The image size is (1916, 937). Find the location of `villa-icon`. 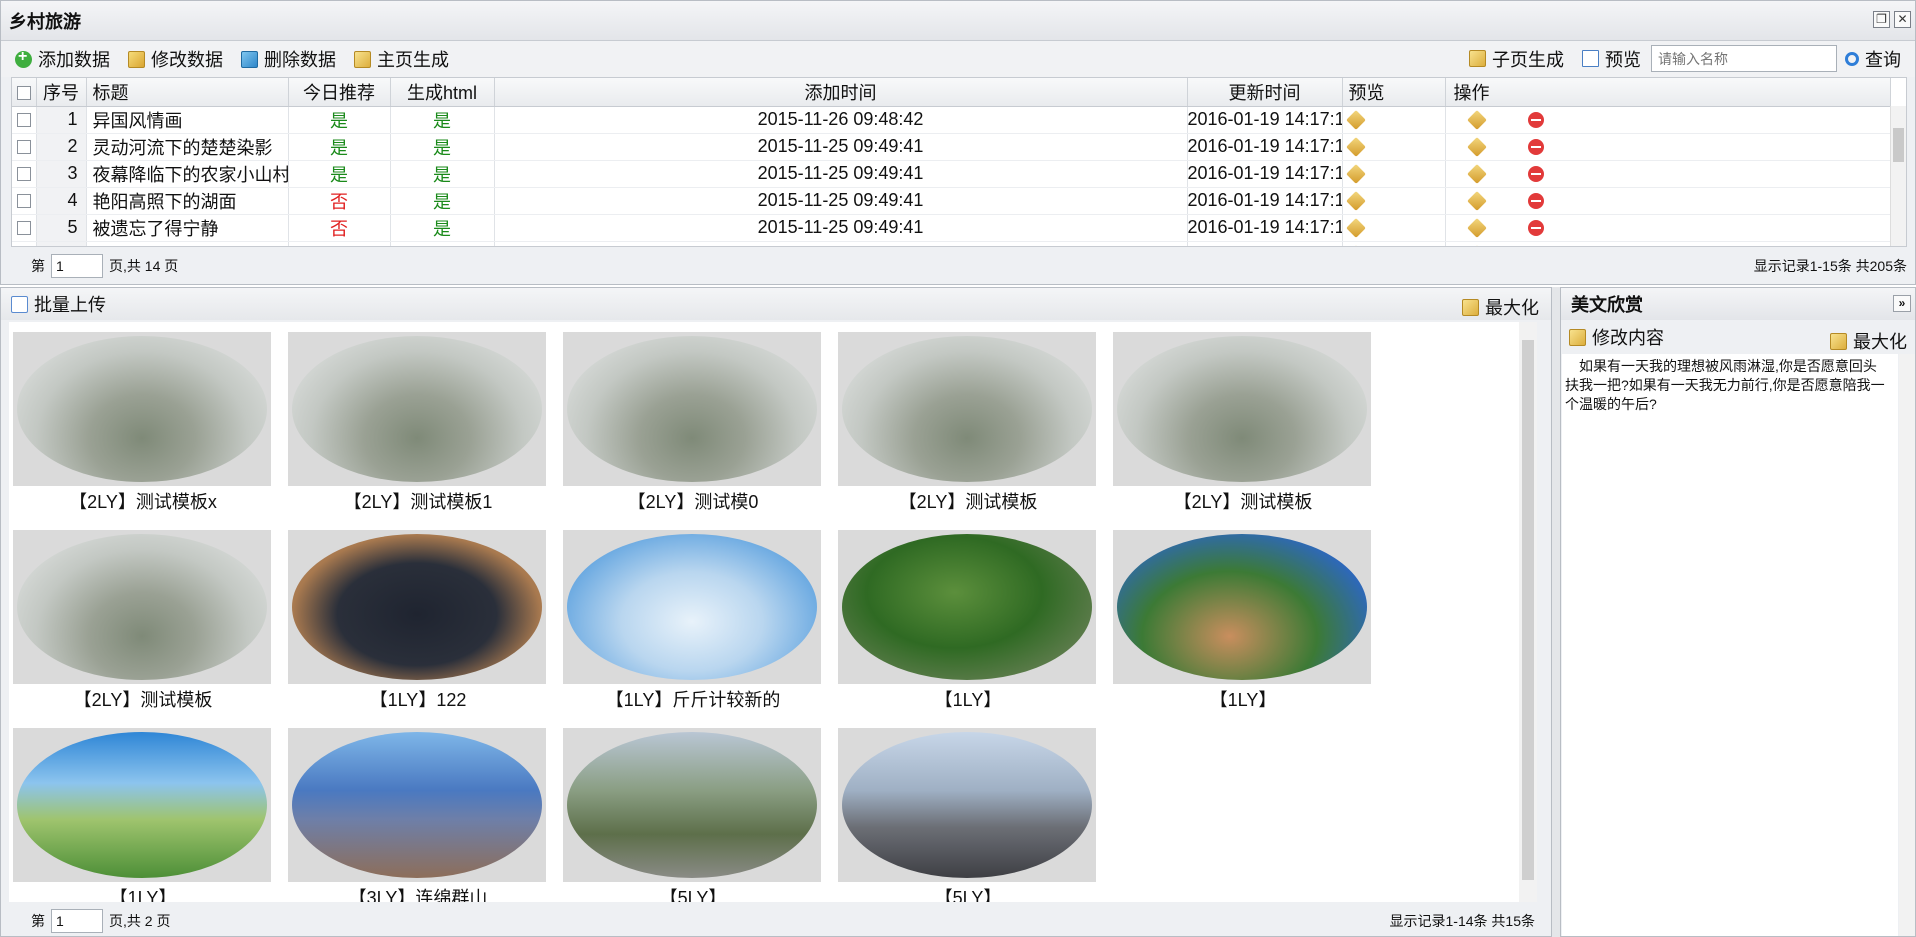

villa-icon is located at coordinates (1242, 607).